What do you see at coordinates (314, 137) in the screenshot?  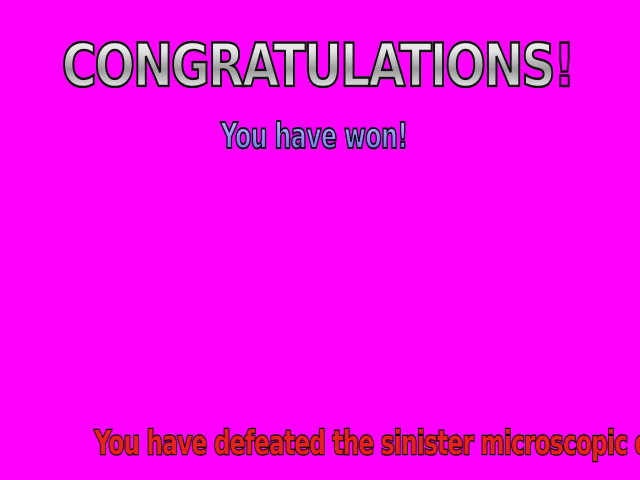 I see `you-have-won-subtitle: You have won!` at bounding box center [314, 137].